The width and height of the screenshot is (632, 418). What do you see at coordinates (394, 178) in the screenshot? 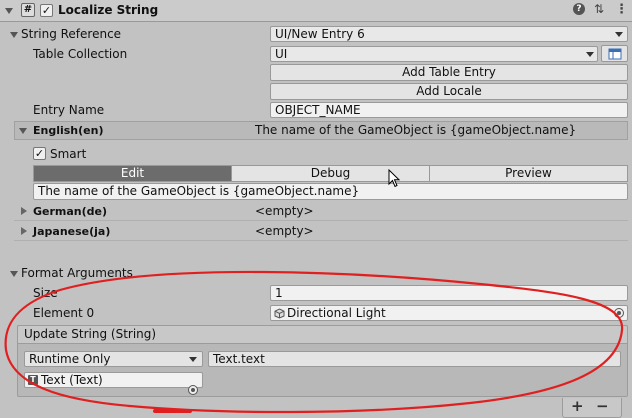
I see `mouse-cursor-icon` at bounding box center [394, 178].